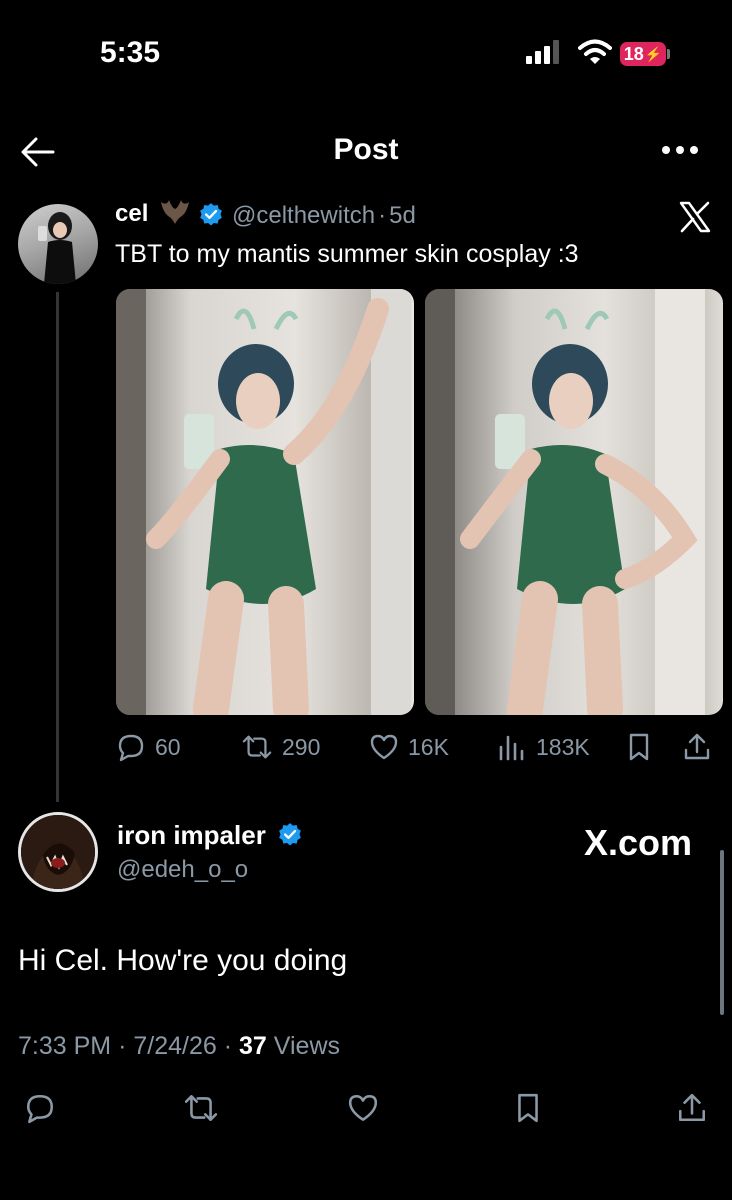  Describe the element at coordinates (563, 747) in the screenshot. I see `views-count: 183K` at that location.